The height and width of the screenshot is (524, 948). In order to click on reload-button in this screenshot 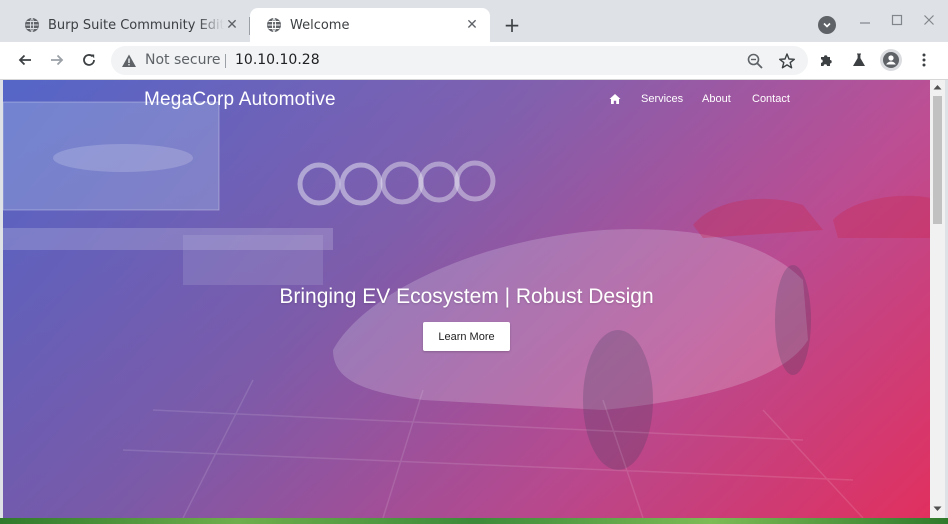, I will do `click(89, 60)`.